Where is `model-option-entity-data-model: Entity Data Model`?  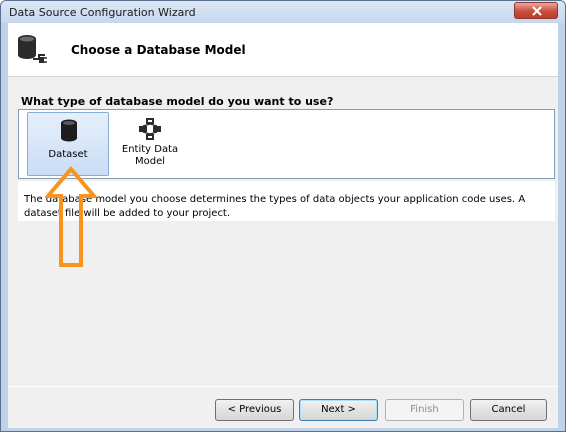
model-option-entity-data-model: Entity Data Model is located at coordinates (150, 144).